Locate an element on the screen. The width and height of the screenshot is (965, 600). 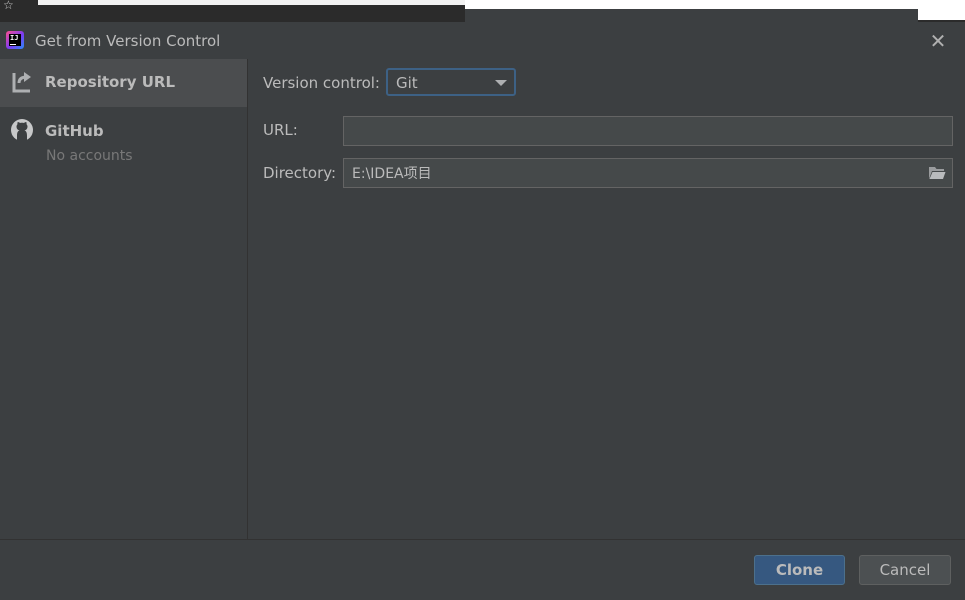
background-bar is located at coordinates (251, 2).